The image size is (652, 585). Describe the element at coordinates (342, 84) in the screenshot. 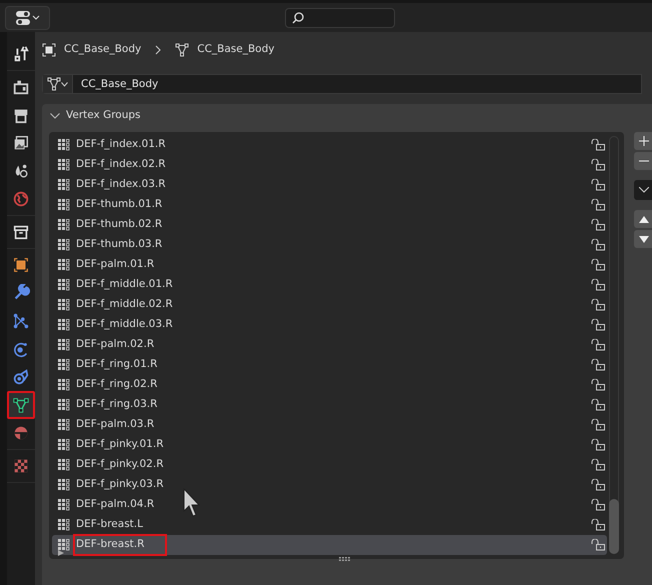

I see `mesh-data-field: CC_Base_Body` at that location.